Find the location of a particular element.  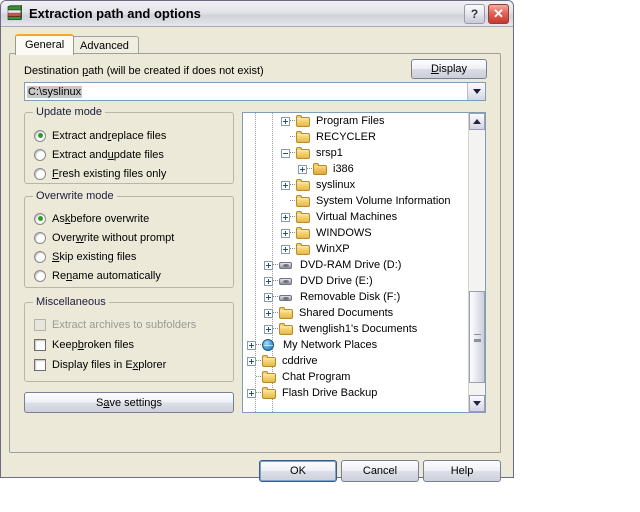

tree-item: i386 is located at coordinates (356, 169).